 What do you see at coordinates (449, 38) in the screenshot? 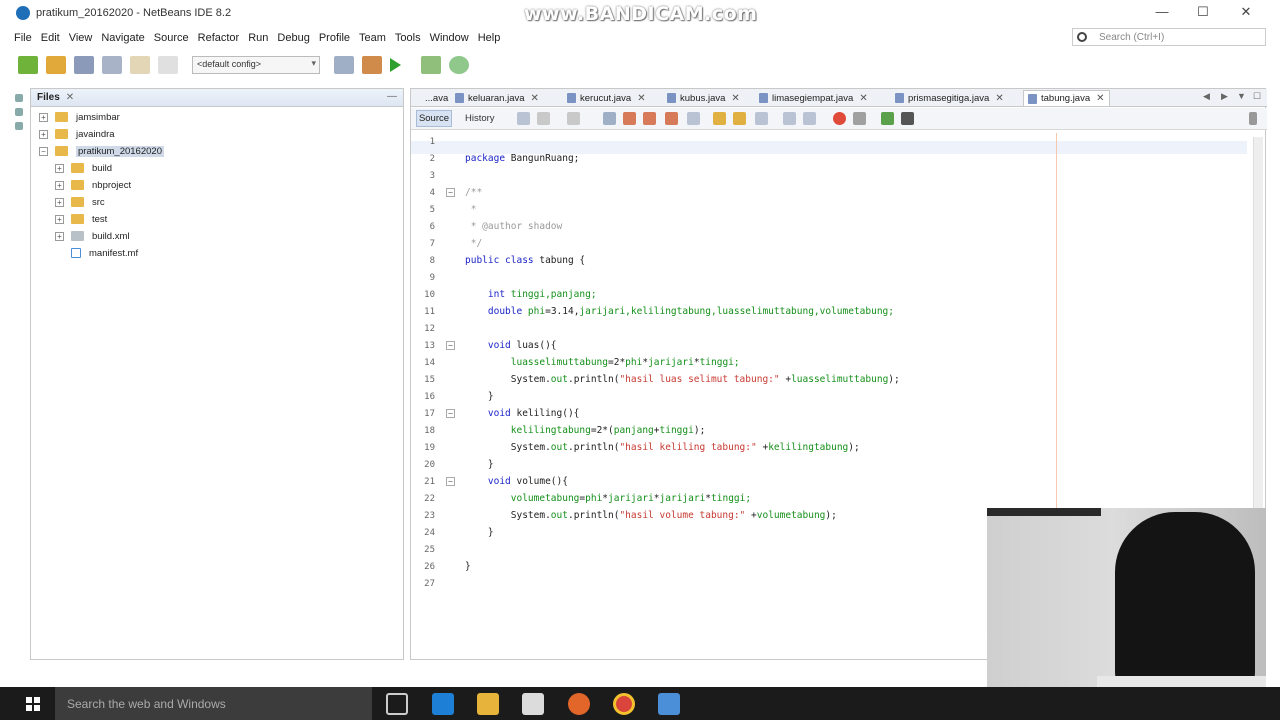
I see `menu-window: Window` at bounding box center [449, 38].